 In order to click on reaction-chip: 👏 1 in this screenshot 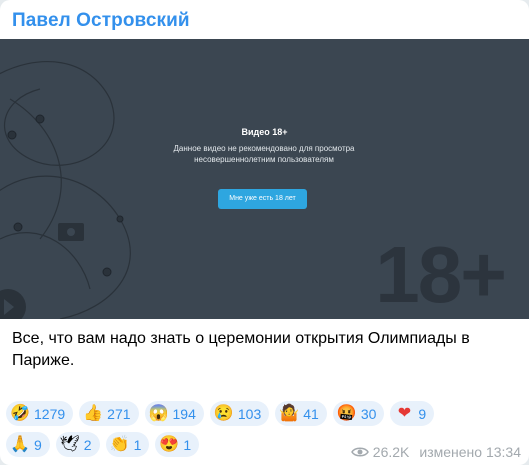, I will do `click(127, 444)`.